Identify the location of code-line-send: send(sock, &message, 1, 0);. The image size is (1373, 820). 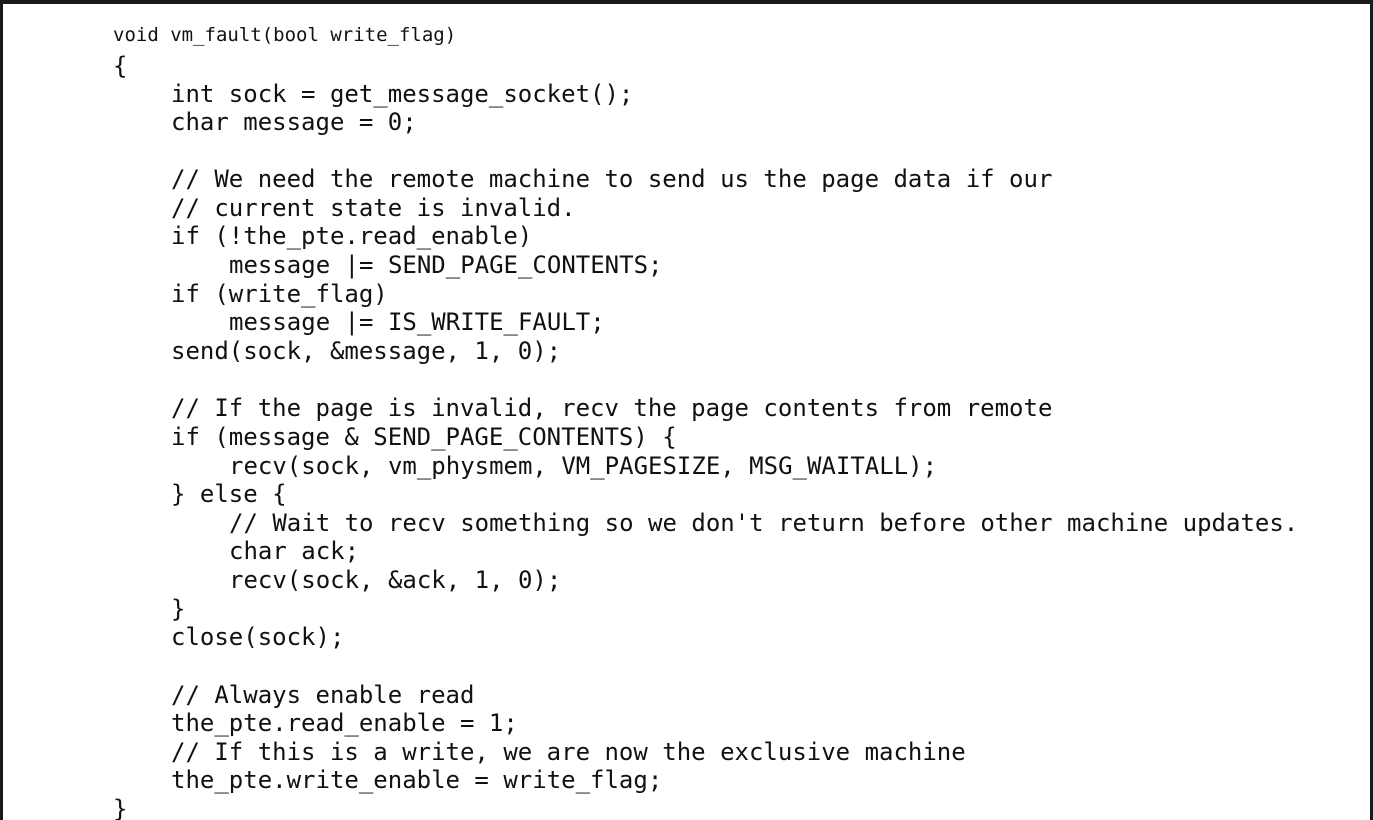
(366, 351).